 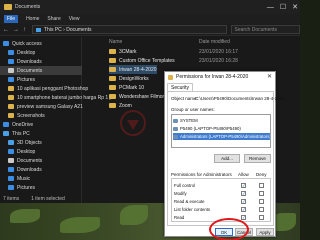 What do you see at coordinates (265, 232) in the screenshot?
I see `apply-button: Apply` at bounding box center [265, 232].